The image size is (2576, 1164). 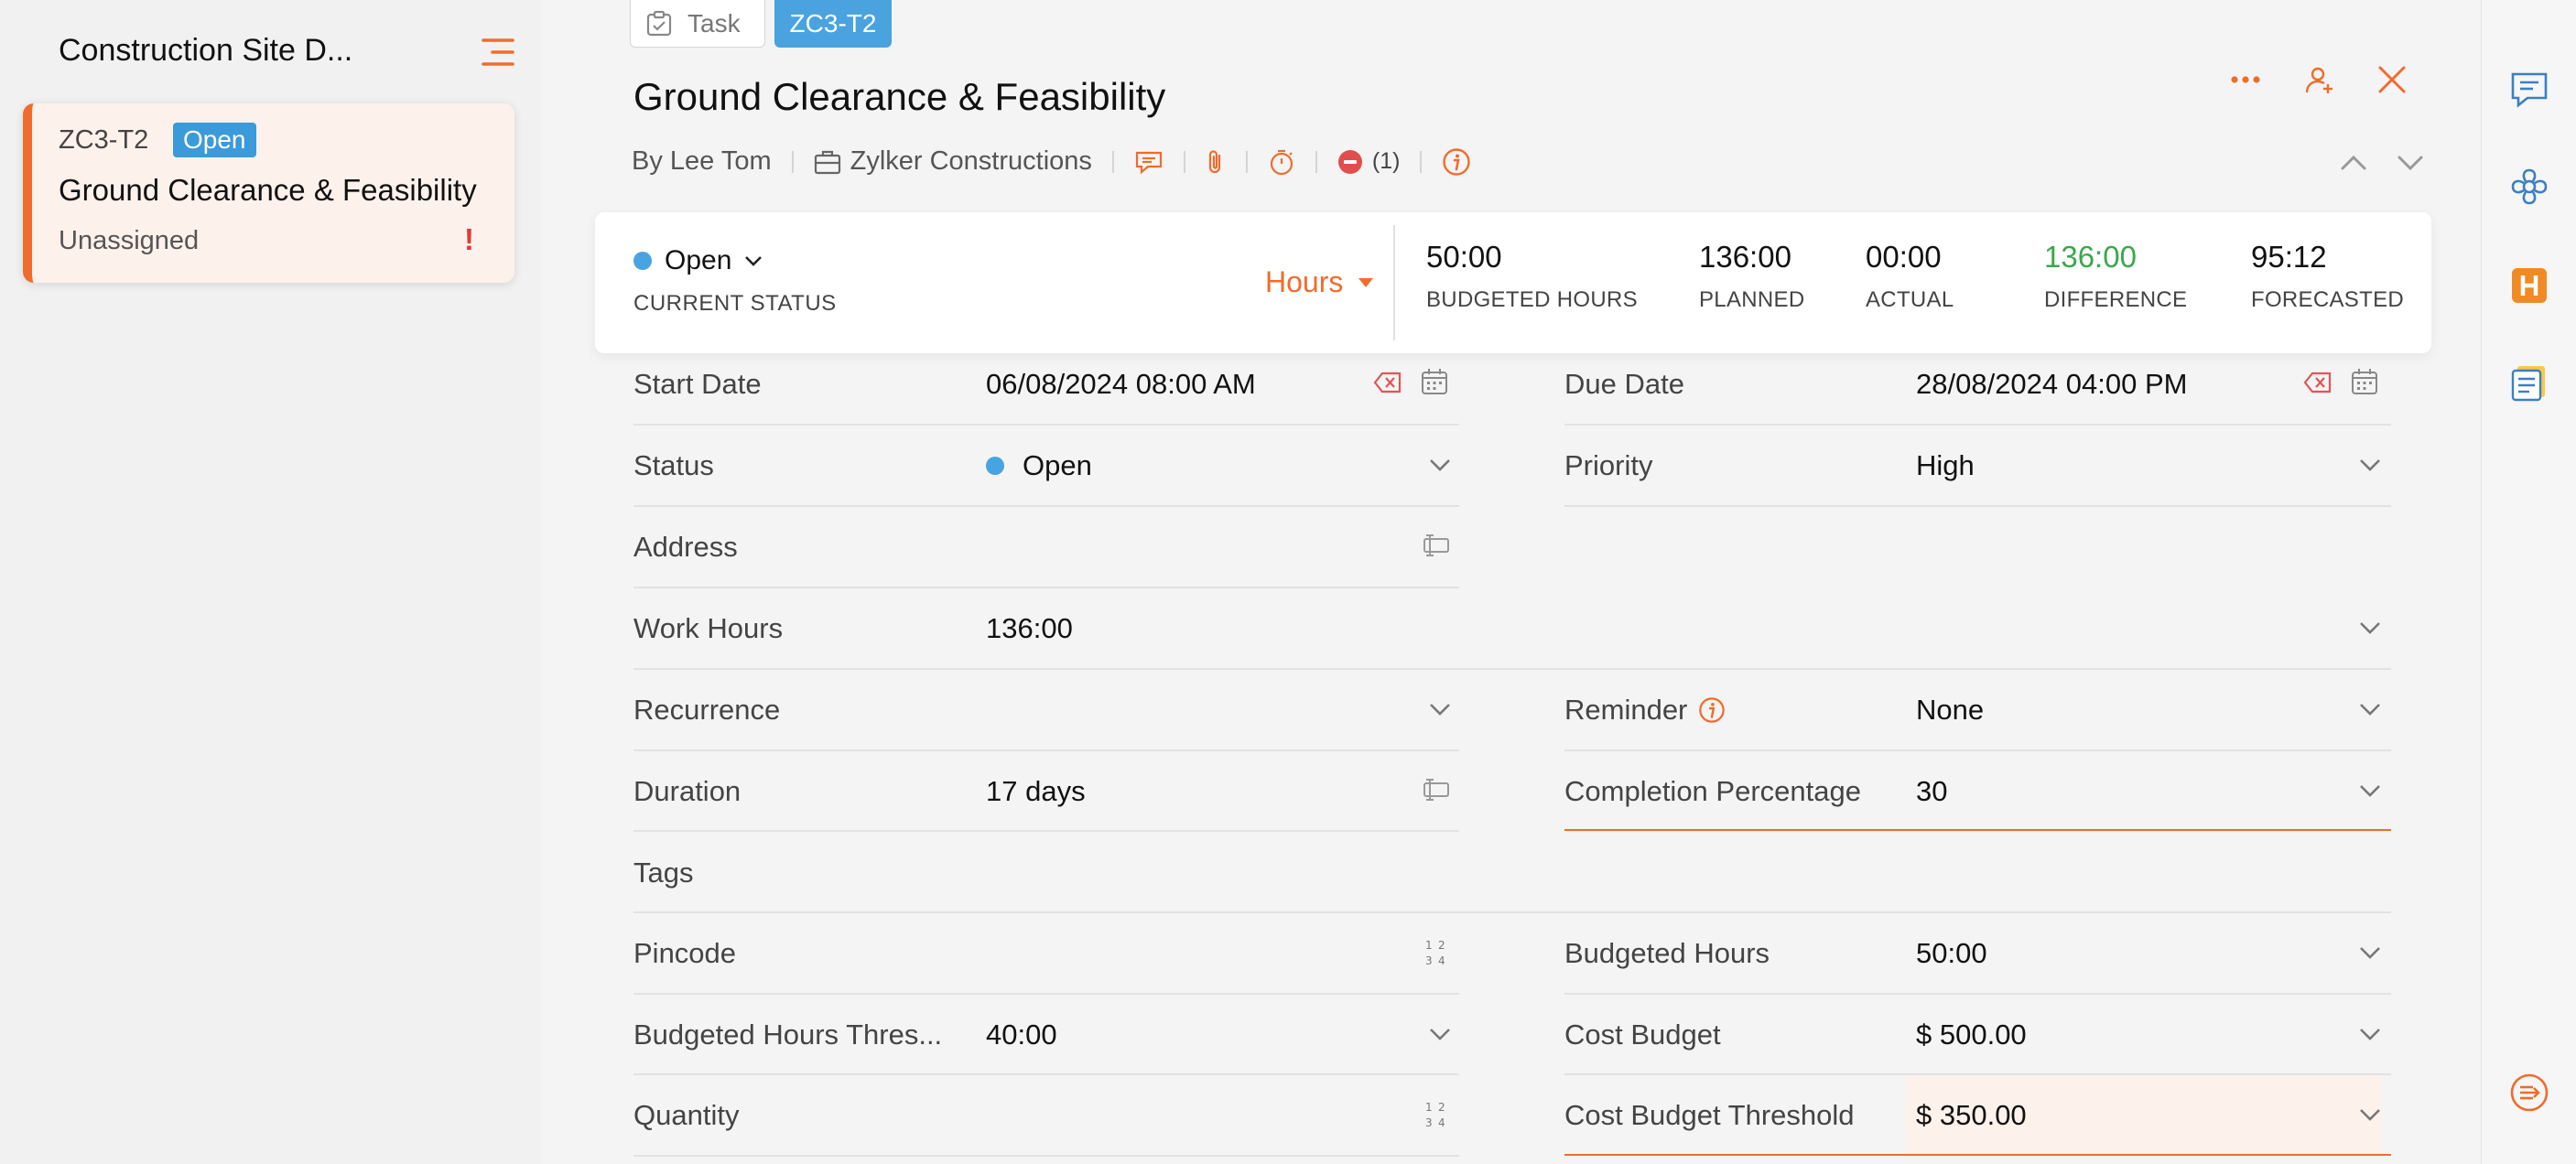 I want to click on priority-alert-icon: !, so click(x=469, y=239).